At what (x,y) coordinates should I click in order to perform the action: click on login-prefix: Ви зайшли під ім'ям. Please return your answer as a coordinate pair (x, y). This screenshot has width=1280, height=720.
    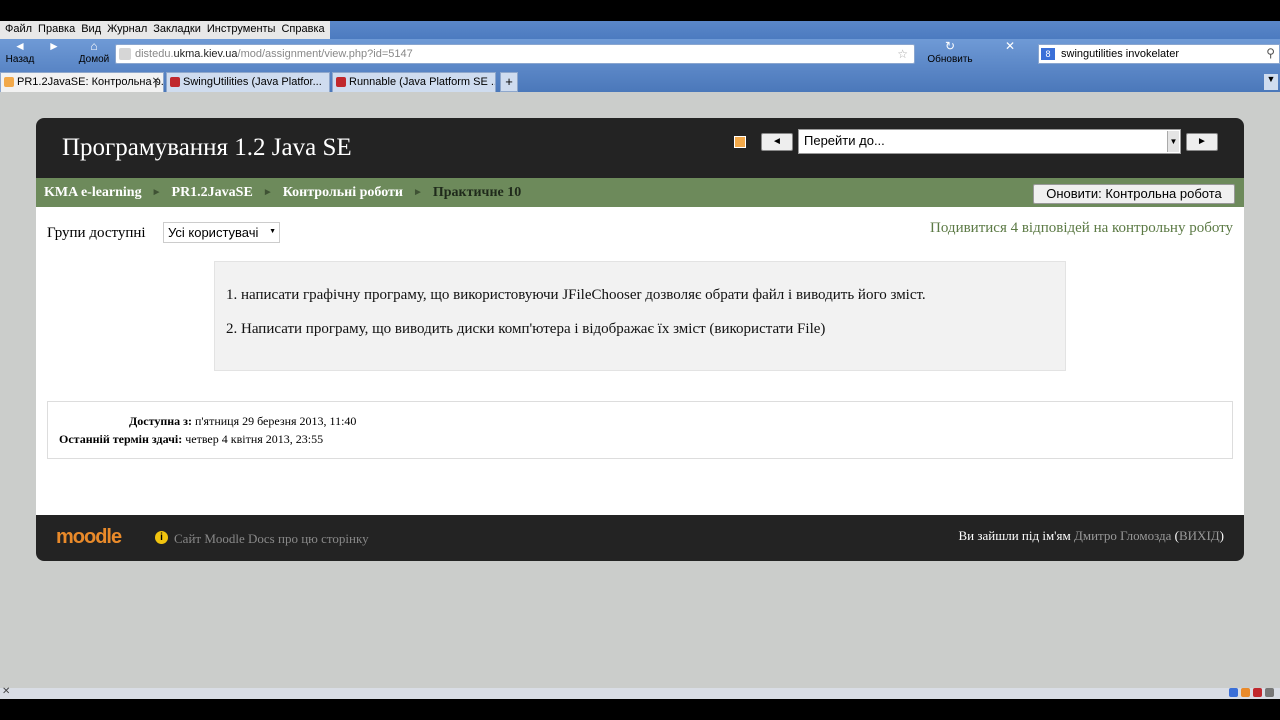
    Looking at the image, I should click on (1014, 535).